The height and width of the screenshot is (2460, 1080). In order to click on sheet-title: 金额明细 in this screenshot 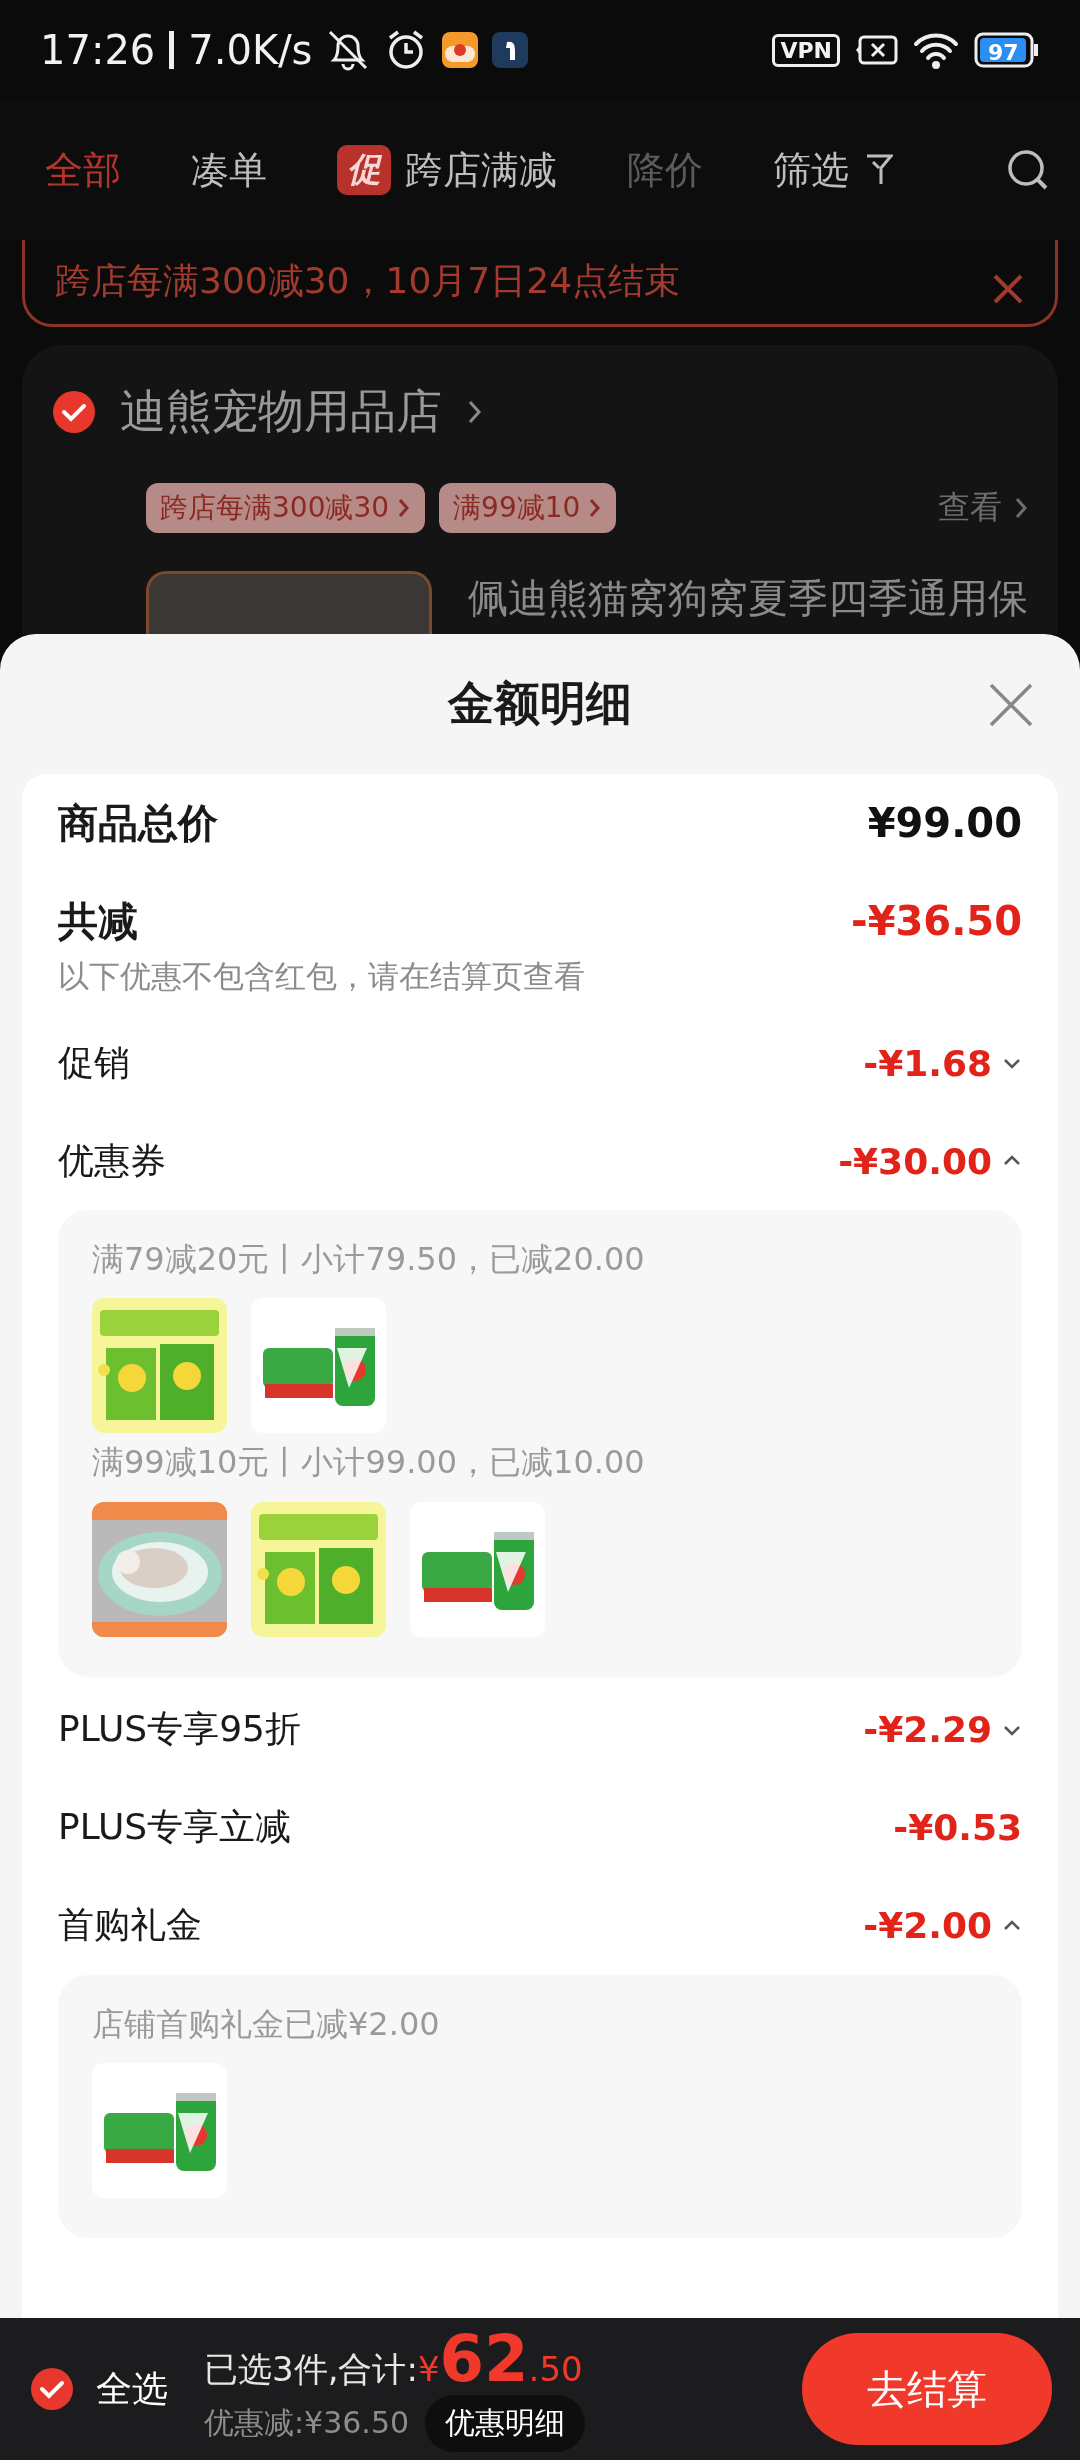, I will do `click(540, 703)`.